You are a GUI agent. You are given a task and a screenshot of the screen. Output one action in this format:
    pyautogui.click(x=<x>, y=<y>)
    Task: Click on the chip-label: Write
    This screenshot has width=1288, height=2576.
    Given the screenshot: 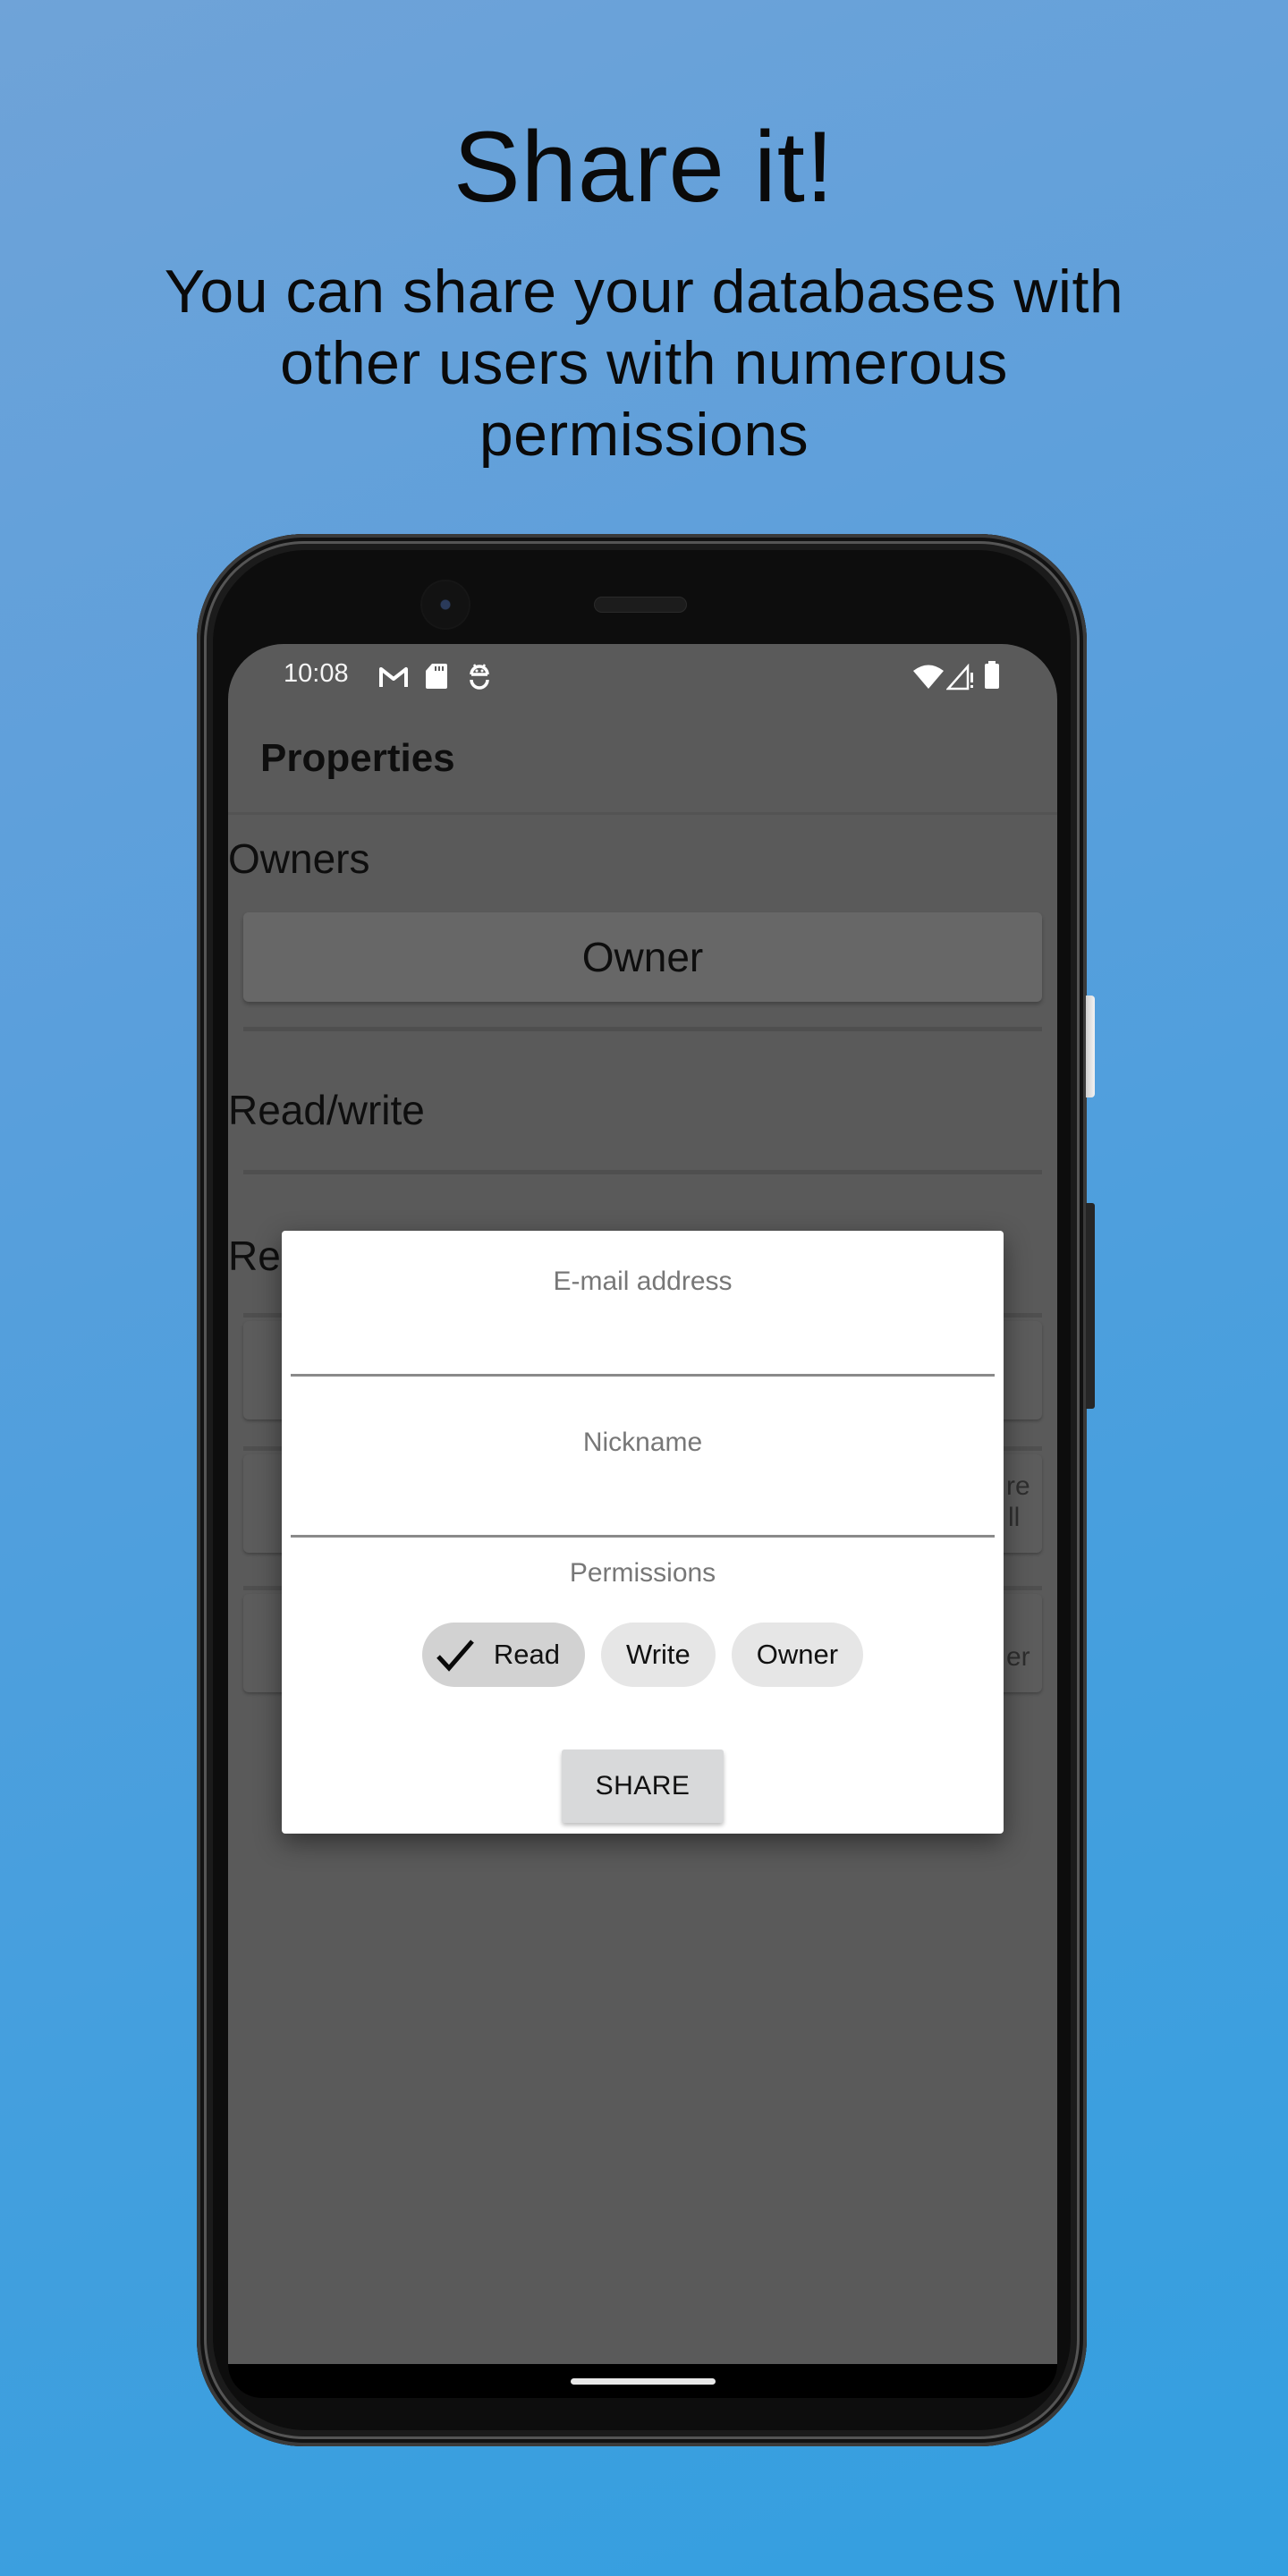 What is the action you would take?
    pyautogui.click(x=658, y=1654)
    